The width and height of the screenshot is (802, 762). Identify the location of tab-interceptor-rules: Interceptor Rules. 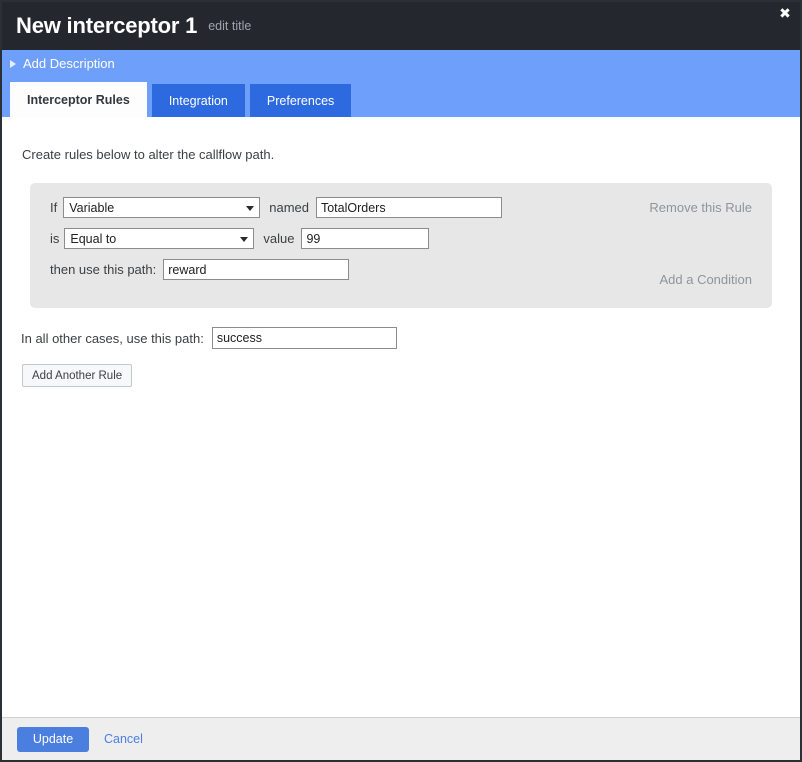
(78, 99).